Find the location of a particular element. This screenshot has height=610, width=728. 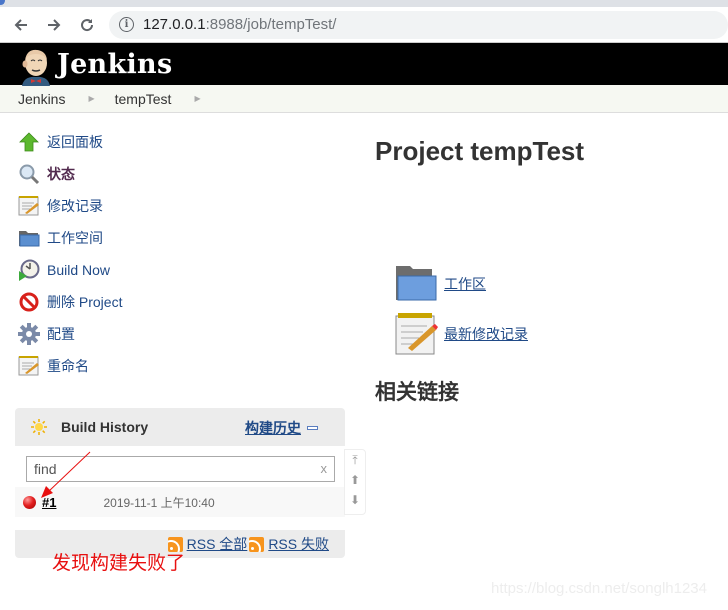

watermark: https://blog.csdn.net/songlh1234 is located at coordinates (599, 588).